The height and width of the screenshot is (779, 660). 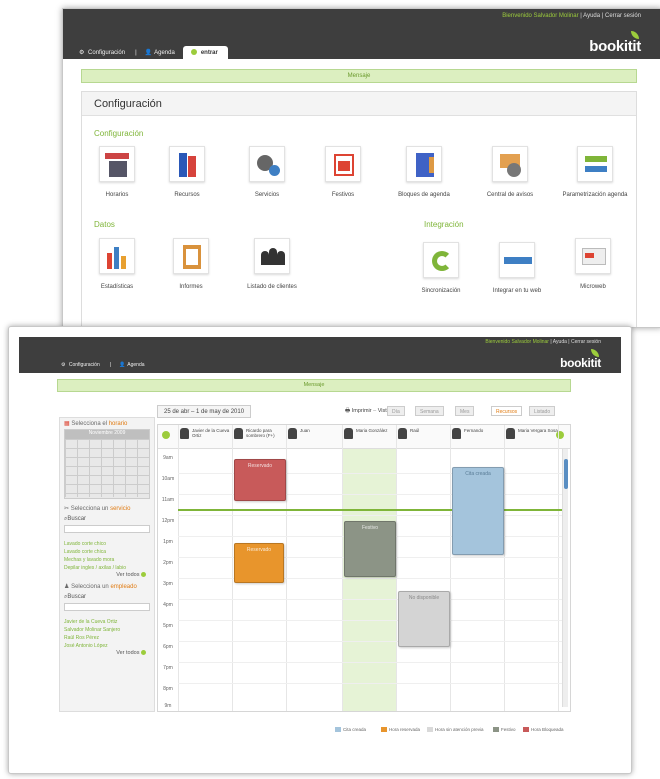 What do you see at coordinates (424, 619) in the screenshot?
I see `event-block: No disponible` at bounding box center [424, 619].